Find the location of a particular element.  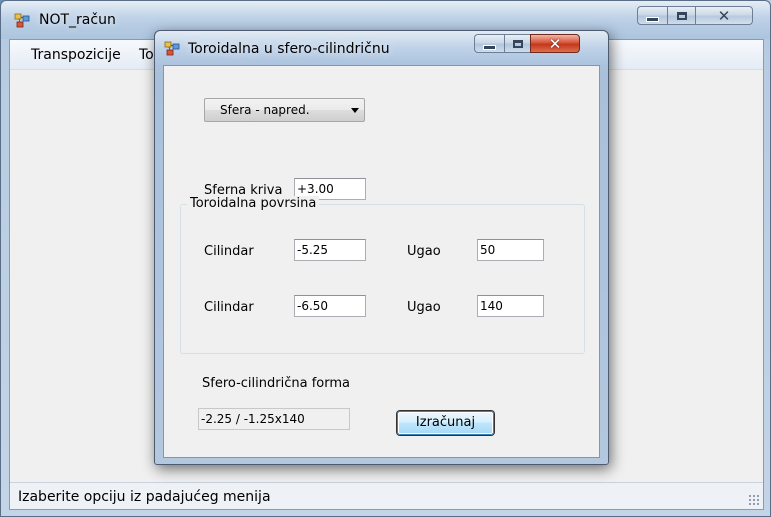

cylinder-1-label: Cilindar is located at coordinates (229, 251).